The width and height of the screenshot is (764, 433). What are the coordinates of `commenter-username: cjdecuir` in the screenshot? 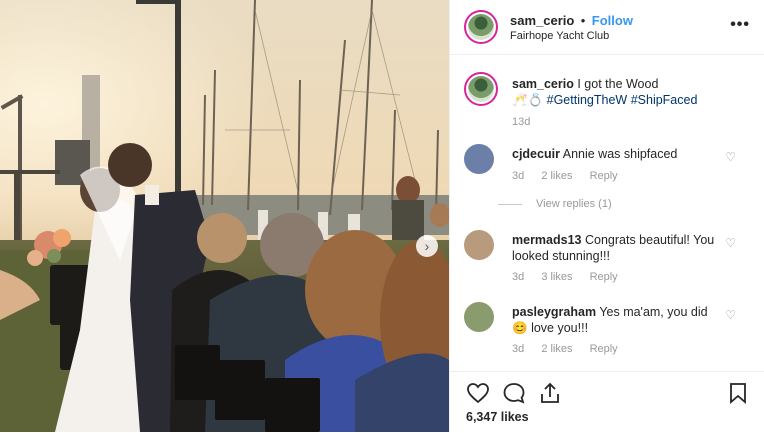 It's located at (536, 154).